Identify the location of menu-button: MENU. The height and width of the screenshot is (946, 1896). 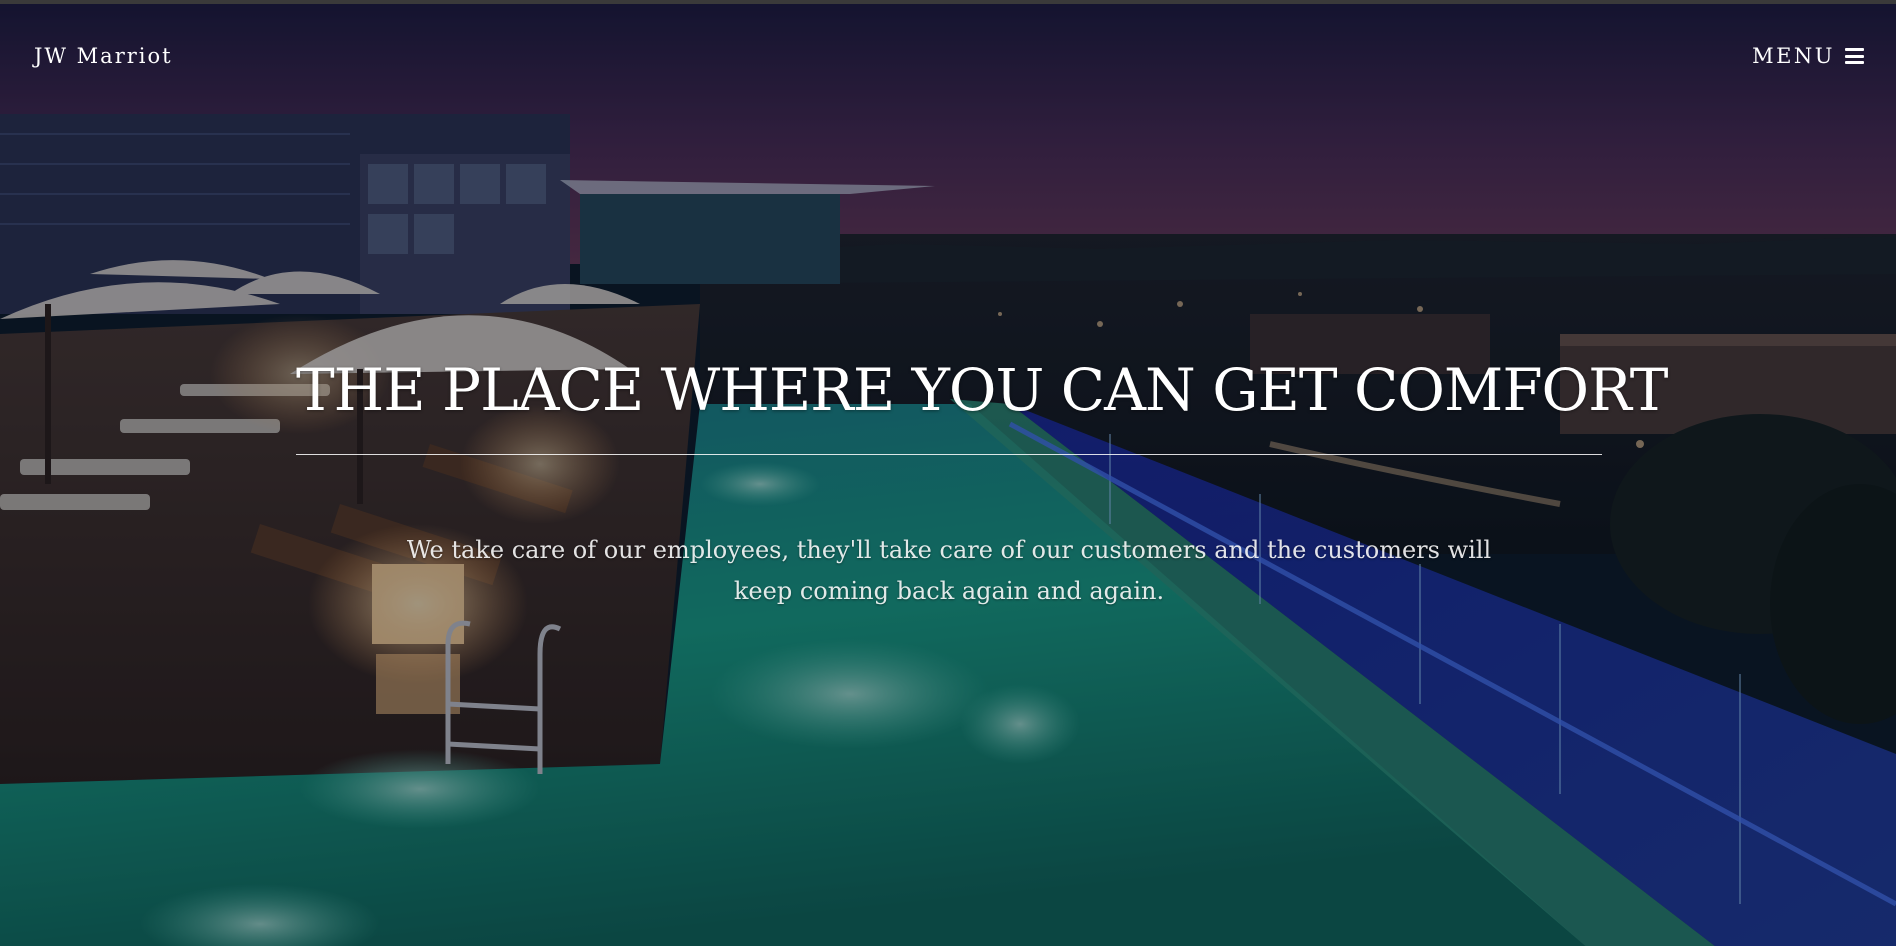
(1808, 56).